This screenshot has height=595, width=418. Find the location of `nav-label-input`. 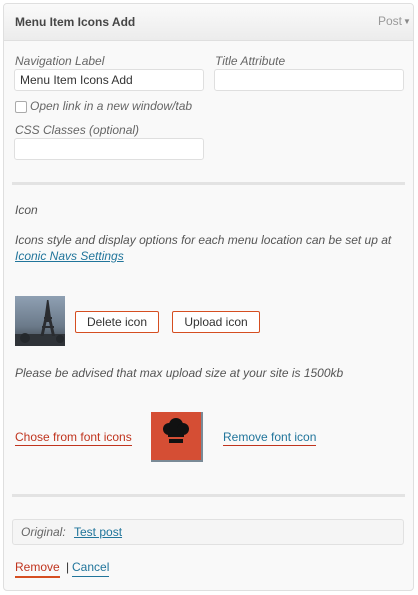

nav-label-input is located at coordinates (109, 80).